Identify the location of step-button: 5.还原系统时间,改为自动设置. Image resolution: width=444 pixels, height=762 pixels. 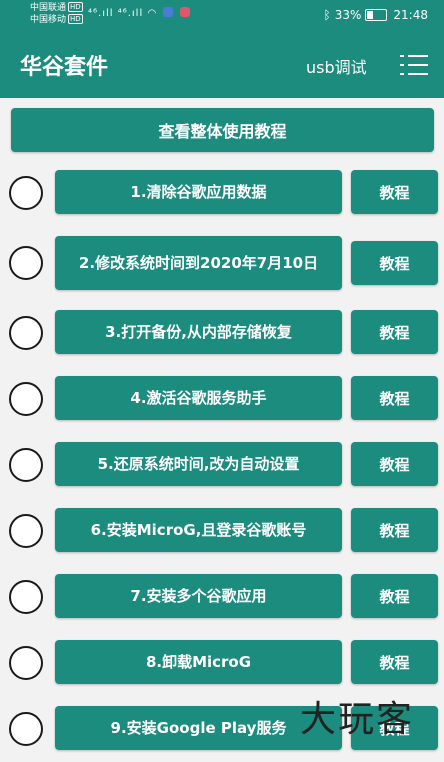
(198, 464).